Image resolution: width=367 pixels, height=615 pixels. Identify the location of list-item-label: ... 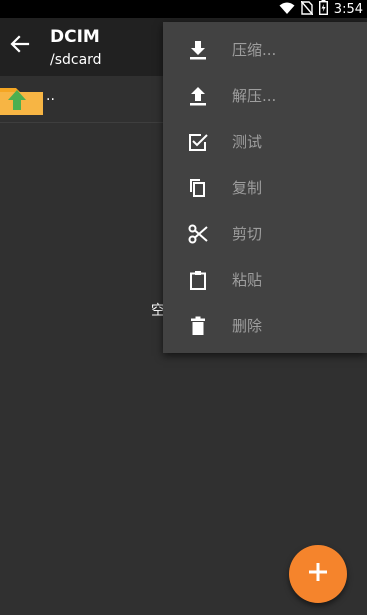
(50, 96).